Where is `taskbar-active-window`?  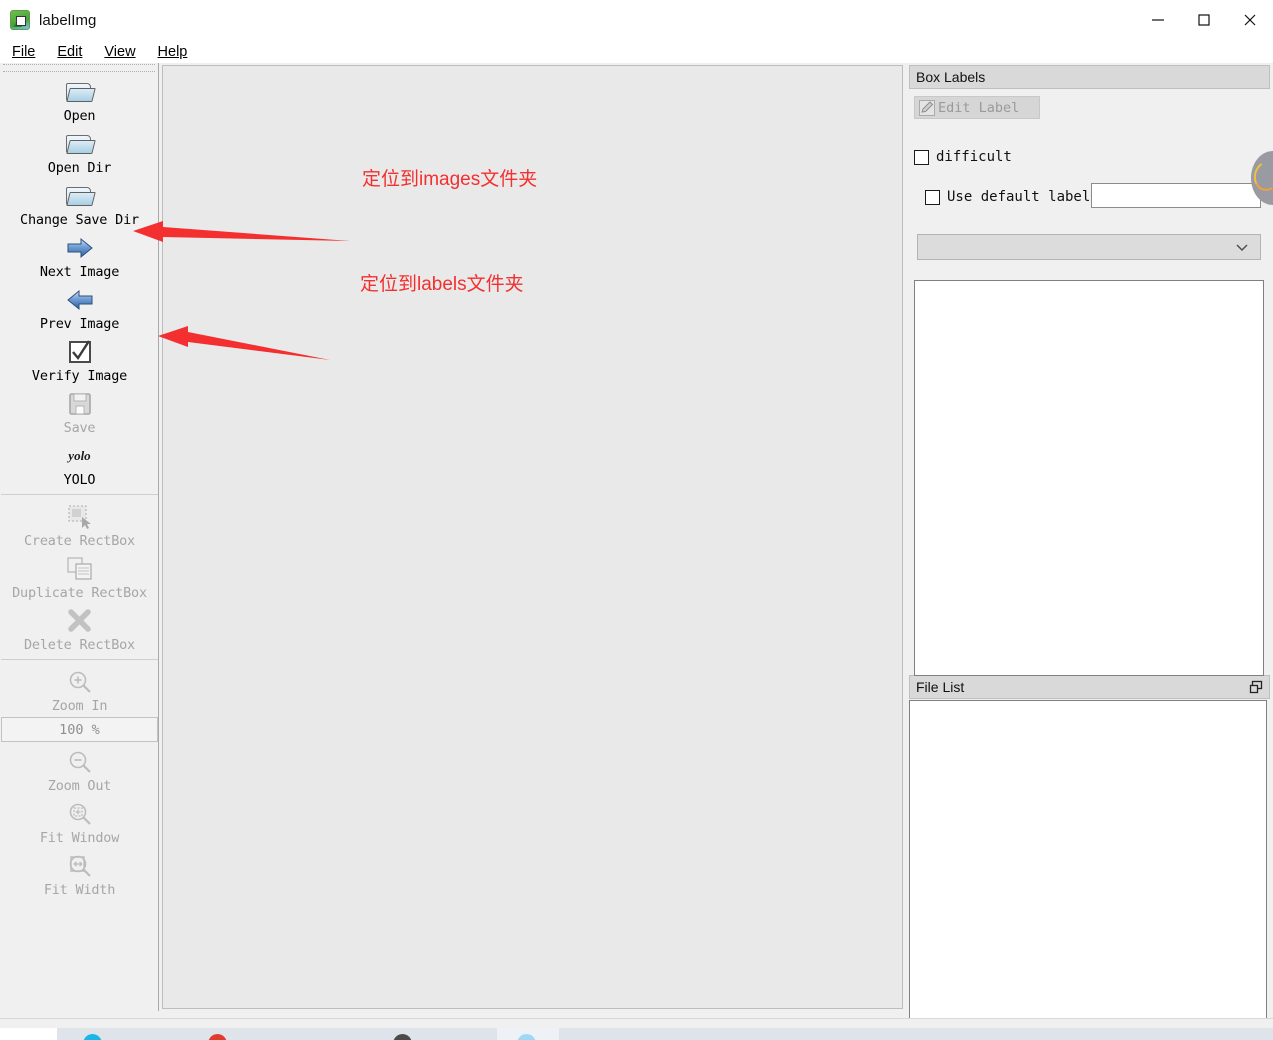 taskbar-active-window is located at coordinates (28, 1034).